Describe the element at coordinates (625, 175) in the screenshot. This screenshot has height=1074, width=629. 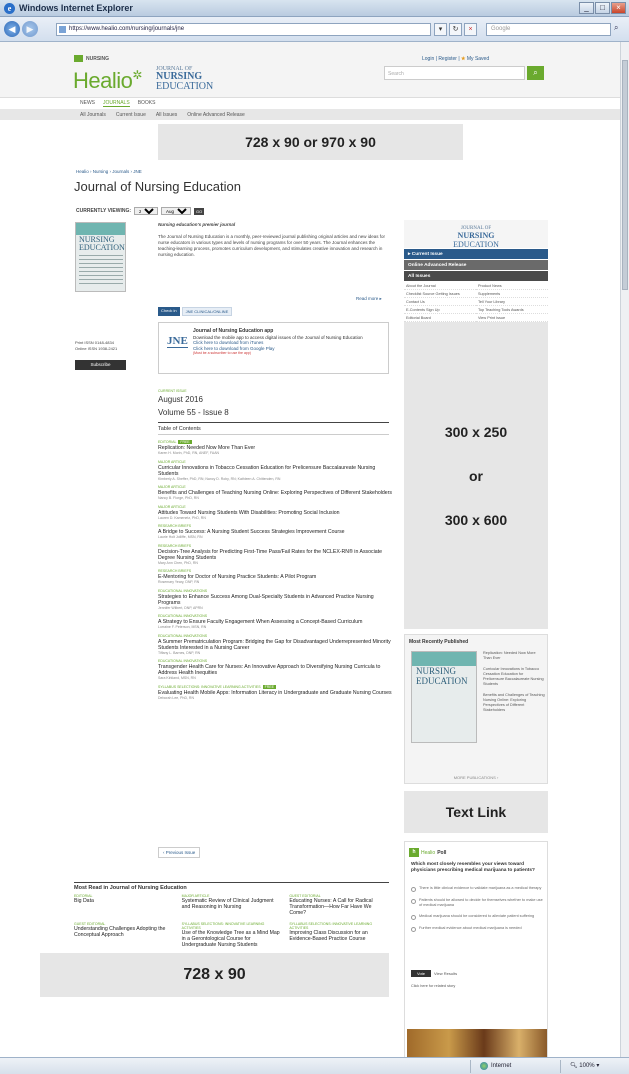
I see `scrollbar-thumb` at that location.